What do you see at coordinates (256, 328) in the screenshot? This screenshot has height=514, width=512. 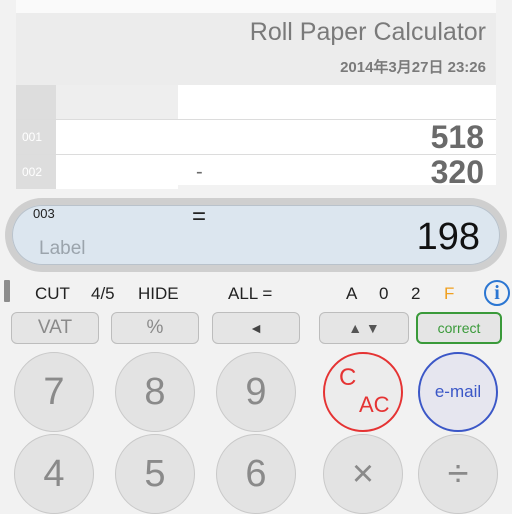 I see `backspace-button: ◄` at bounding box center [256, 328].